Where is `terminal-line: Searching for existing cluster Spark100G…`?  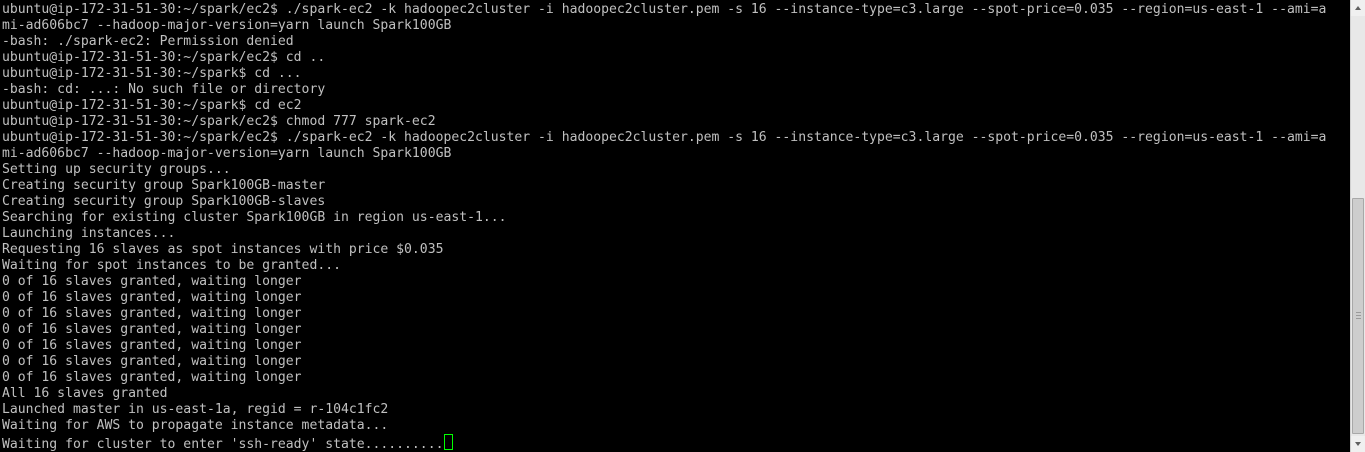
terminal-line: Searching for existing cluster Spark100G… is located at coordinates (254, 217).